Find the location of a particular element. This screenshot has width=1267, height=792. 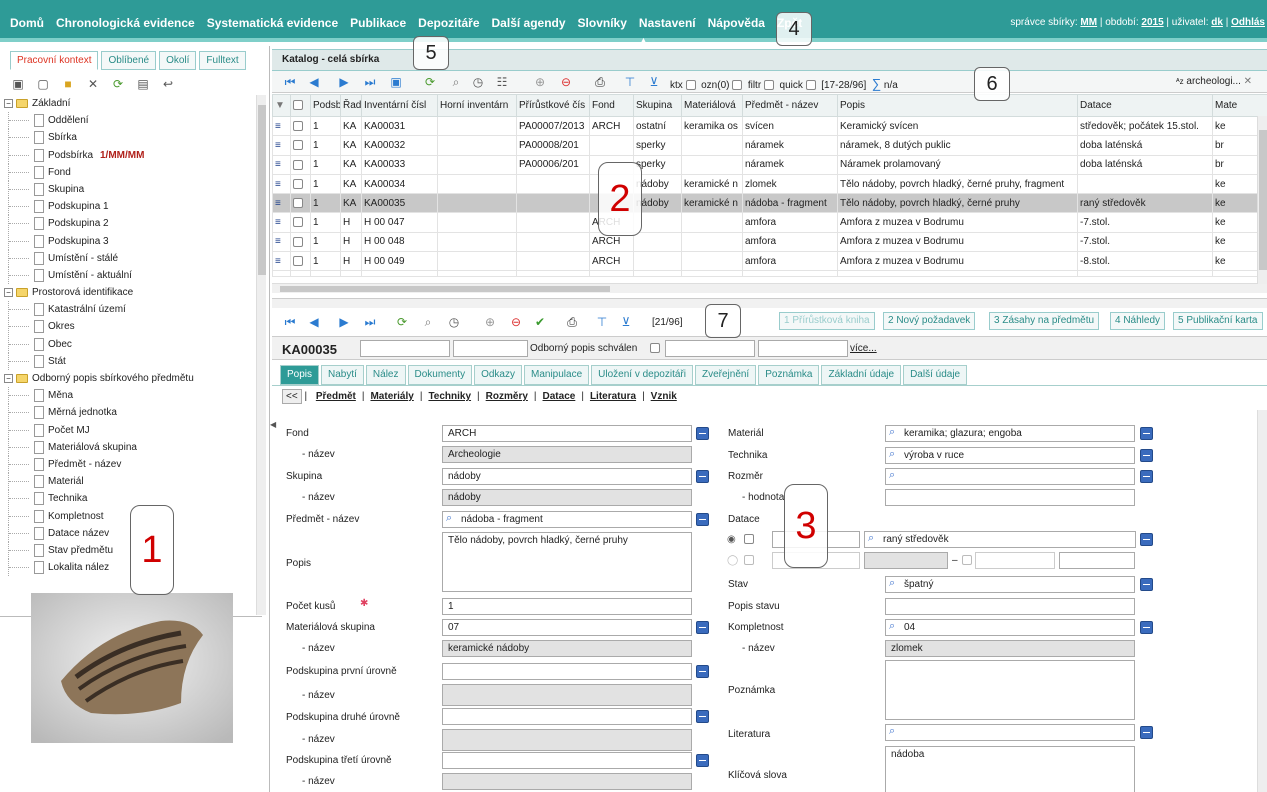

folder-icon: ■ is located at coordinates (68, 84).